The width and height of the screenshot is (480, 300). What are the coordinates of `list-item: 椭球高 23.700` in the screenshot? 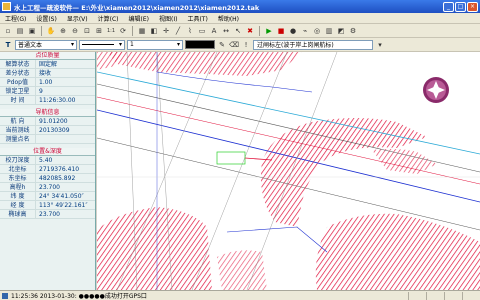 It's located at (47, 214).